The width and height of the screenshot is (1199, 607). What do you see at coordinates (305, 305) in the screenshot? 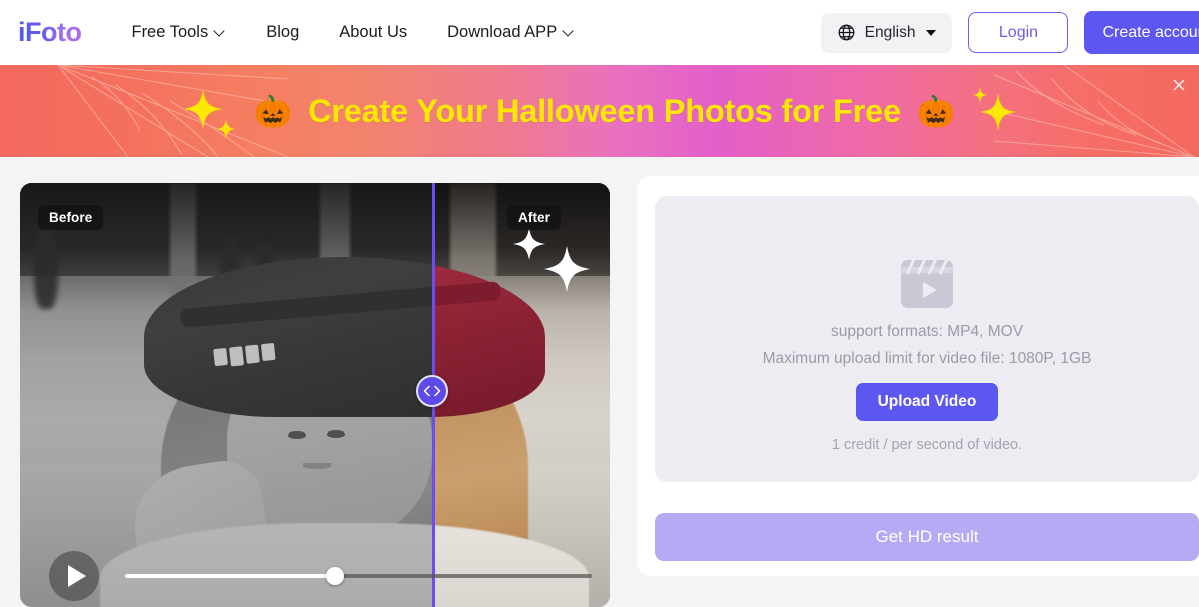
I see `beanie-brim` at bounding box center [305, 305].